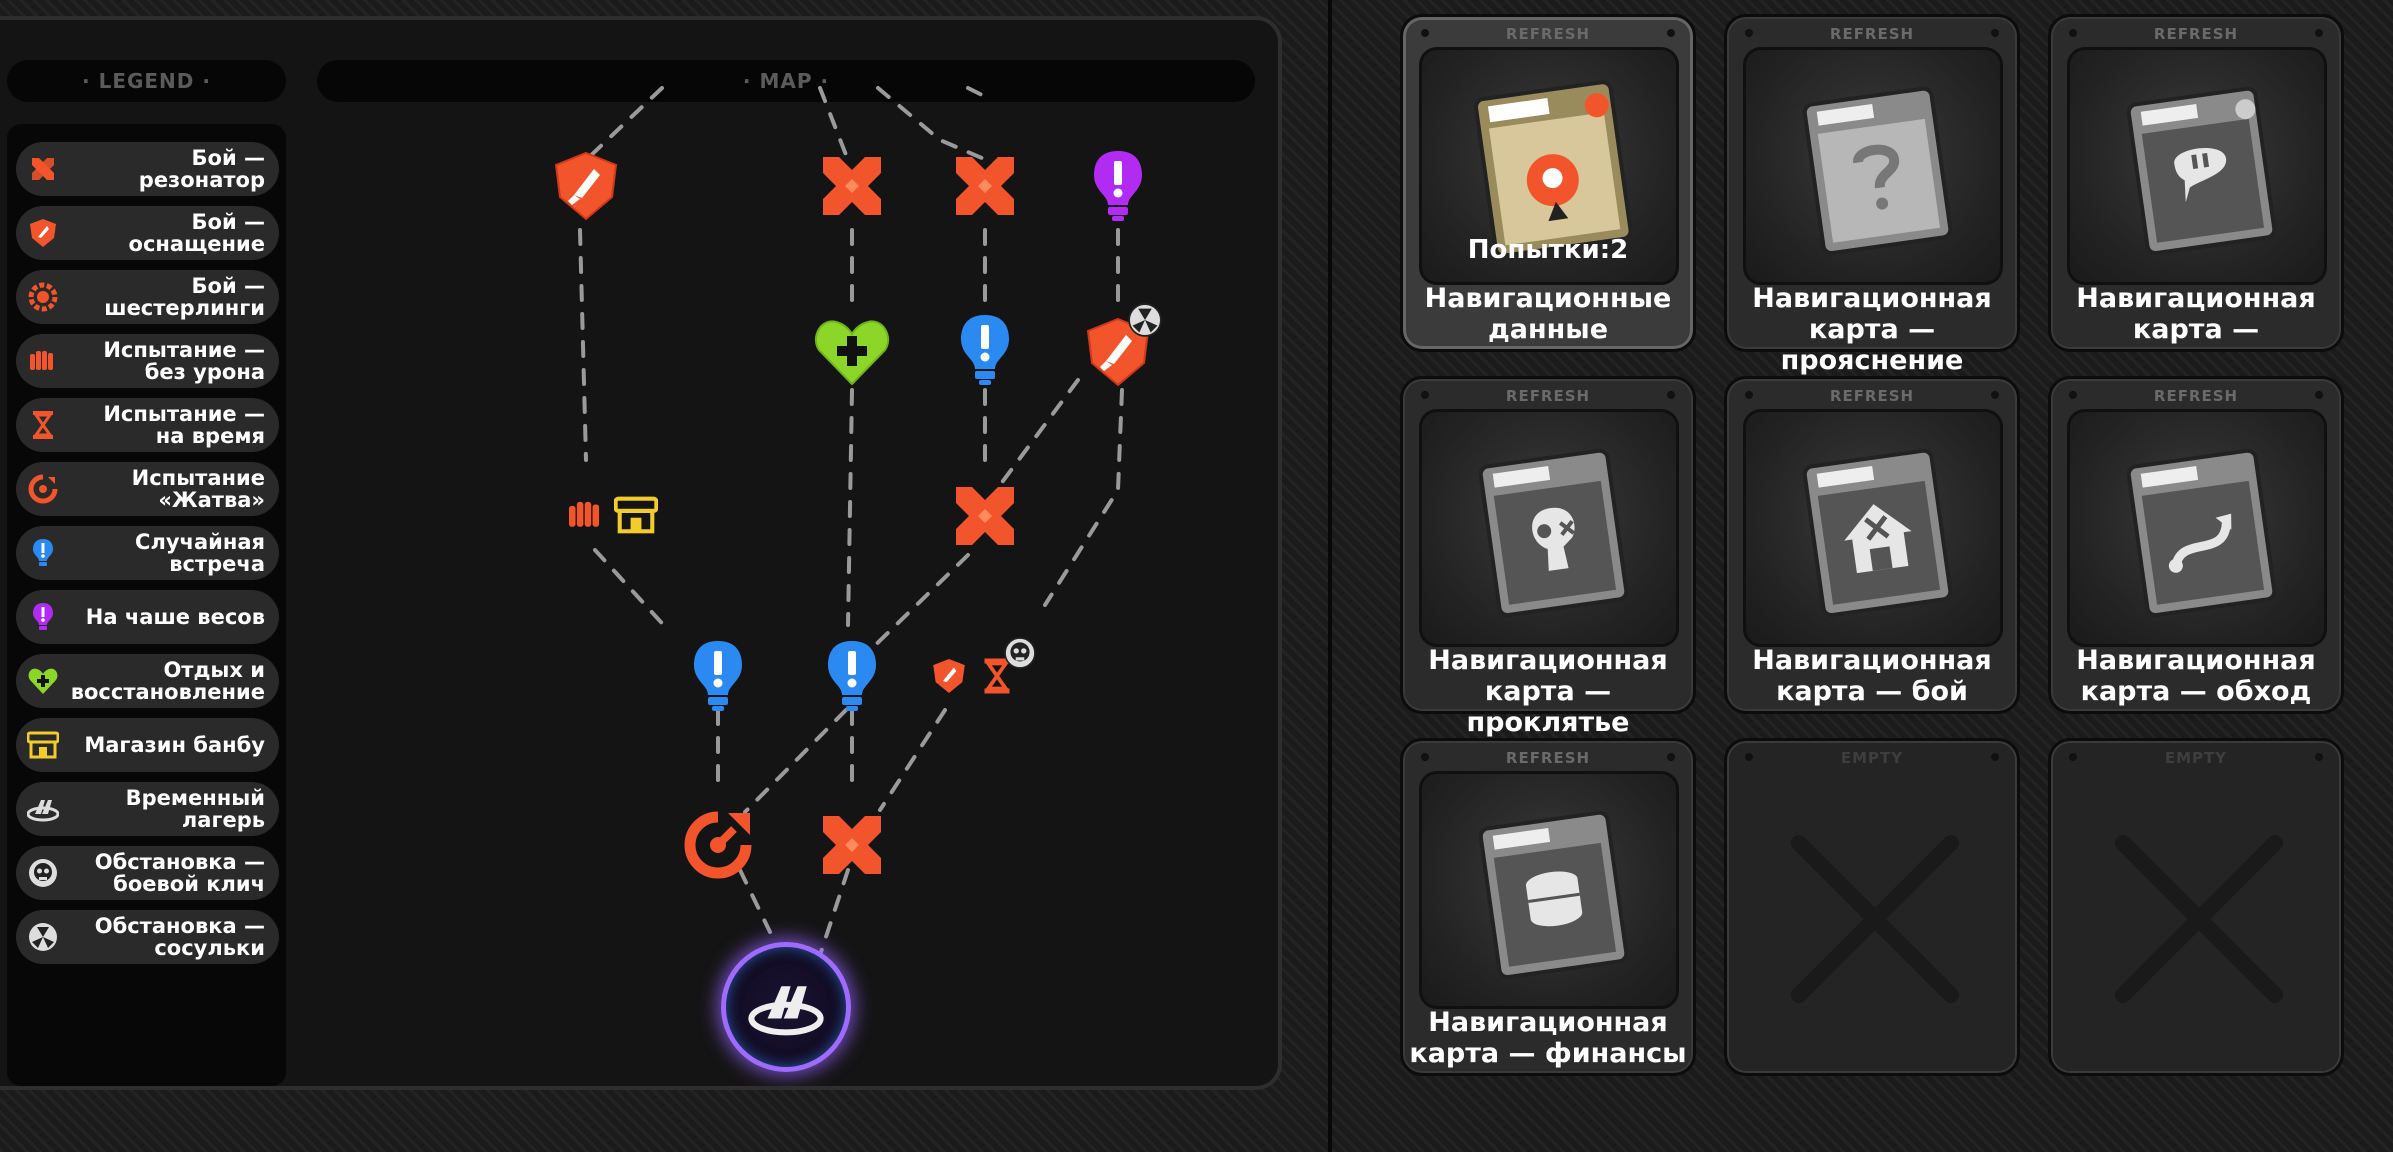 The image size is (2393, 1152). What do you see at coordinates (1548, 557) in the screenshot?
I see `nav-card-curse: REFRESH Навигационная карта — проклятье` at bounding box center [1548, 557].